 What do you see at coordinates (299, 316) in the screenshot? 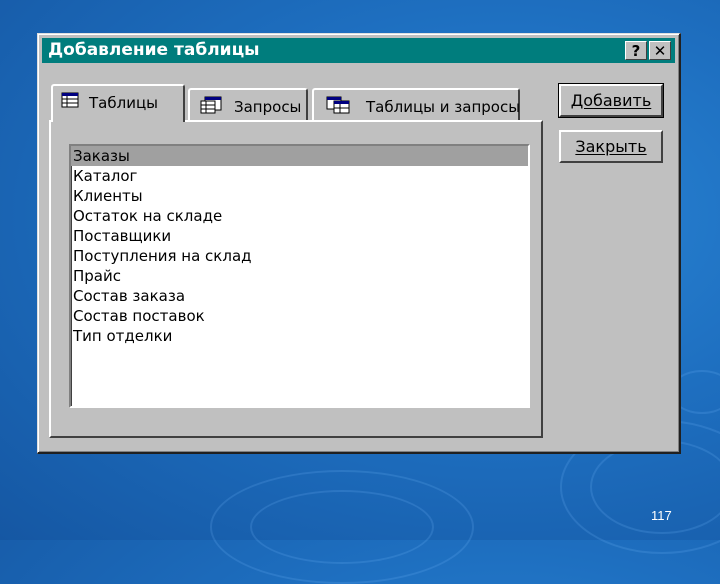
I see `list-item: Состав поставок` at bounding box center [299, 316].